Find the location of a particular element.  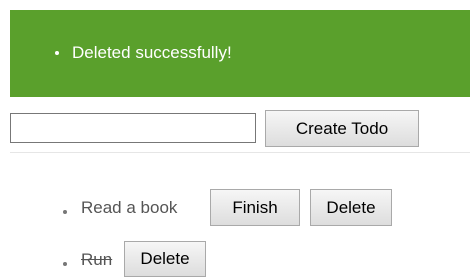

todo-text: Read a book is located at coordinates (129, 207).